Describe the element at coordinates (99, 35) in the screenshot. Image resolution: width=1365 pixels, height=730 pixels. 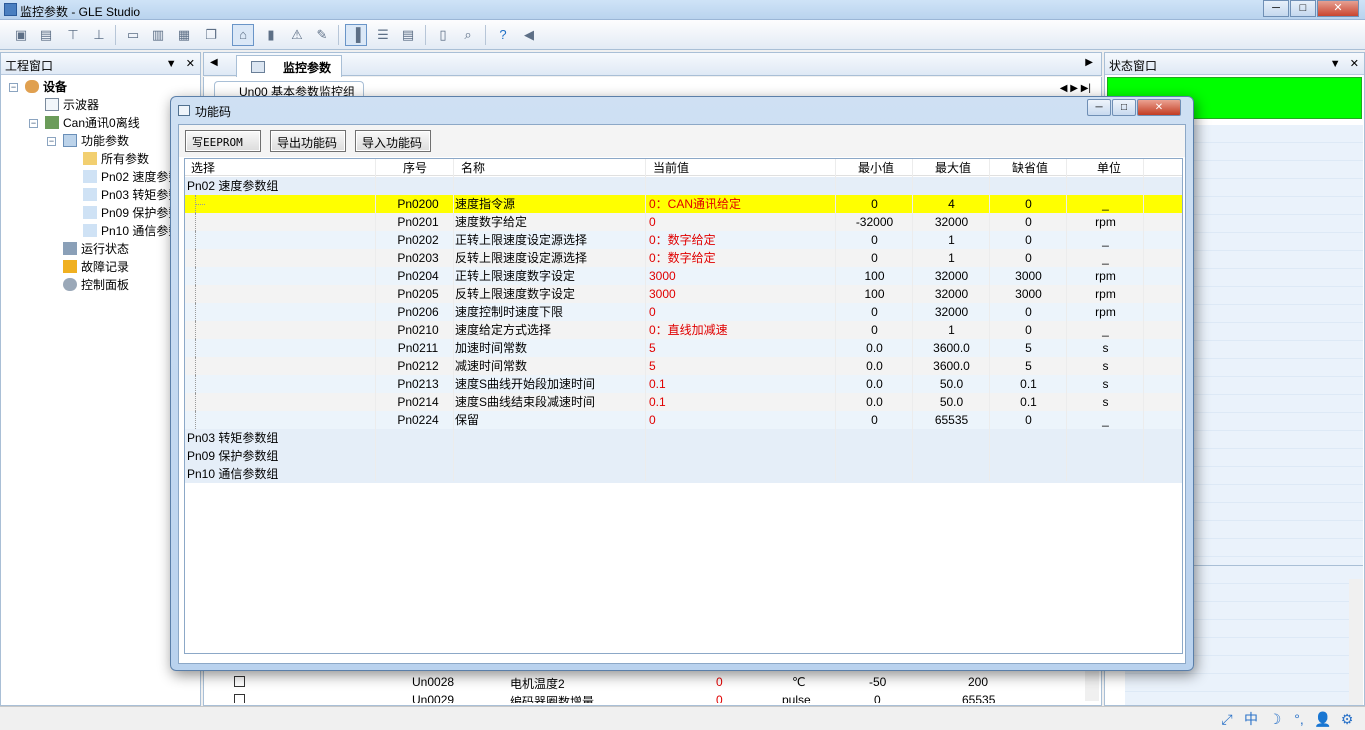
I see `disconnect-icon: ⊥` at that location.